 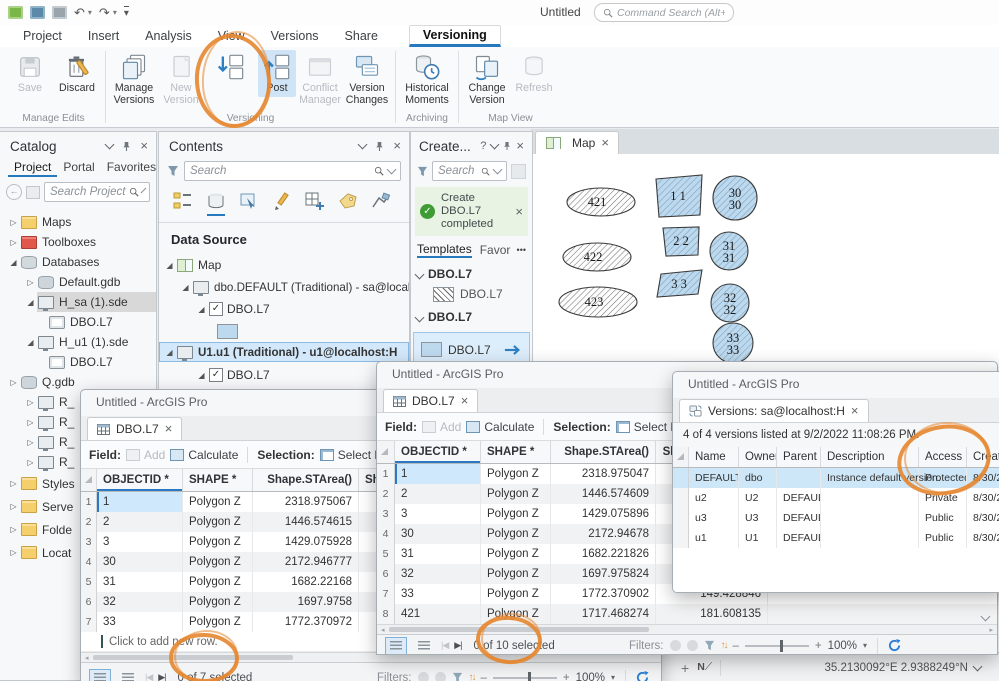 What do you see at coordinates (78, 242) in the screenshot?
I see `catalog-item-toolboxes: ▷ Toolboxes` at bounding box center [78, 242].